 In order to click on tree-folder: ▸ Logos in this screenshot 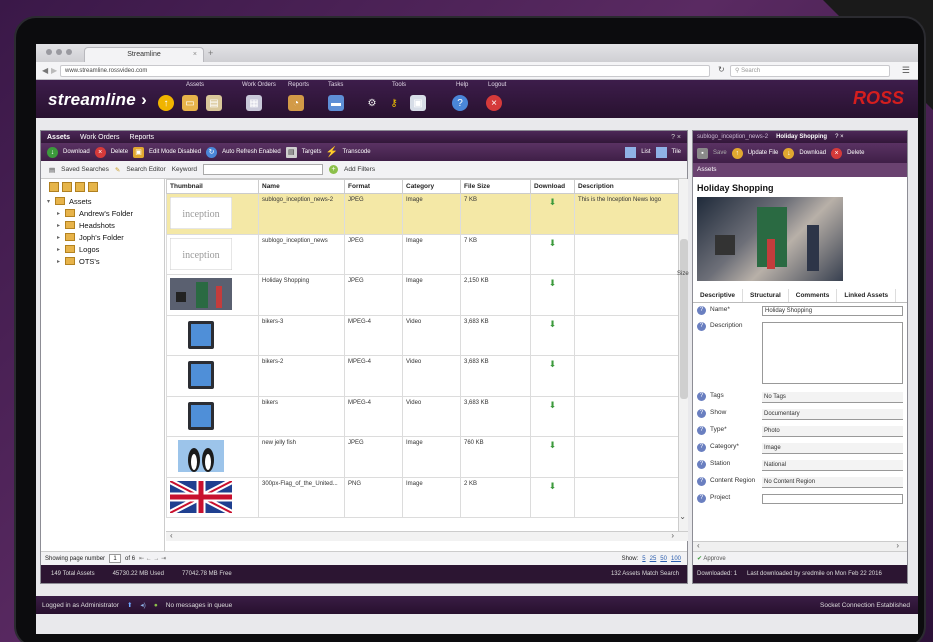, I will do `click(102, 249)`.